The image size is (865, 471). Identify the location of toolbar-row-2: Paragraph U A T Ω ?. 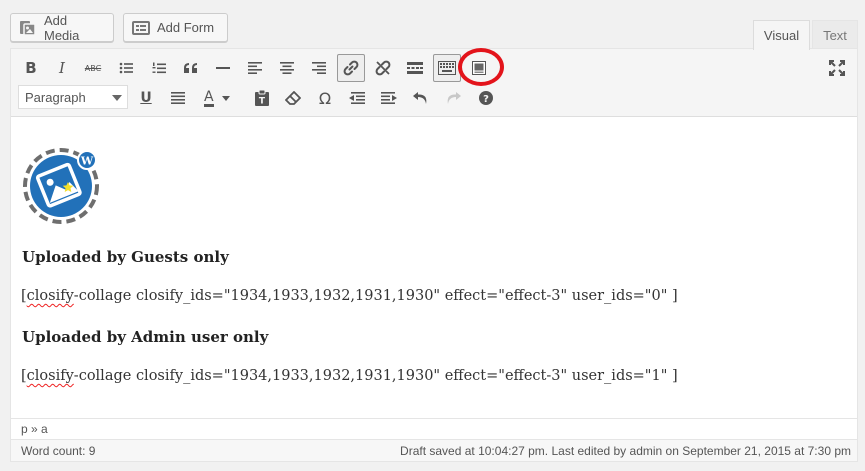
(434, 98).